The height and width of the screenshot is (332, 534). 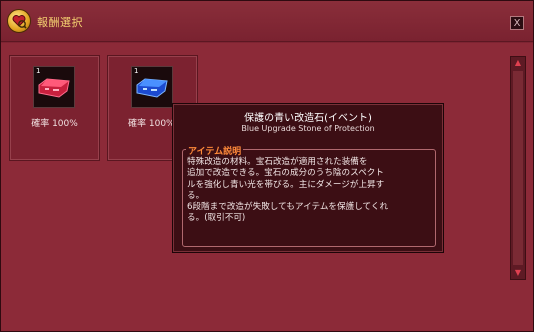 What do you see at coordinates (60, 22) in the screenshot?
I see `window-title: 報酬選択` at bounding box center [60, 22].